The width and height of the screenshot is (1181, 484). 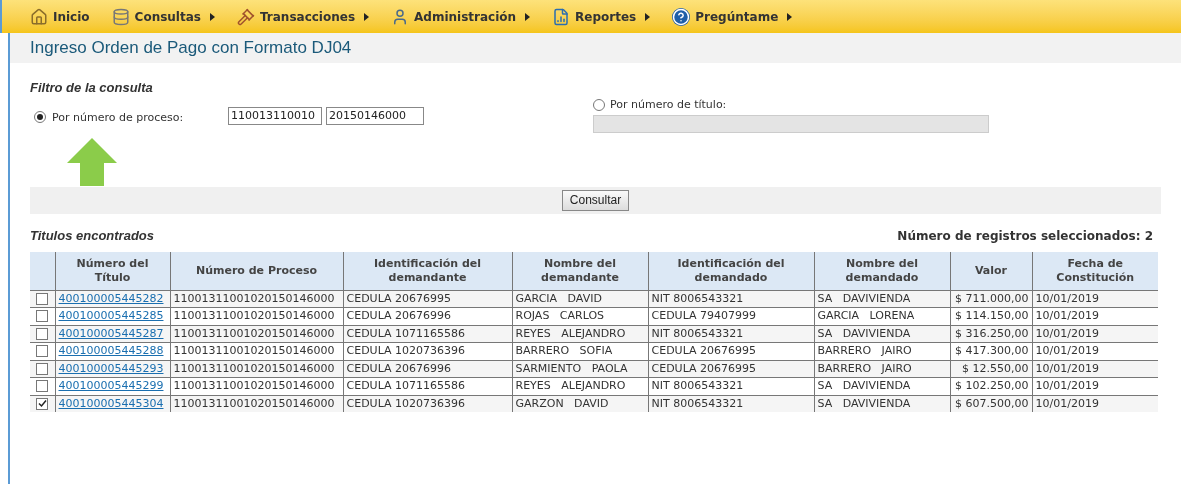 What do you see at coordinates (111, 351) in the screenshot?
I see `title-link: 400100005445288` at bounding box center [111, 351].